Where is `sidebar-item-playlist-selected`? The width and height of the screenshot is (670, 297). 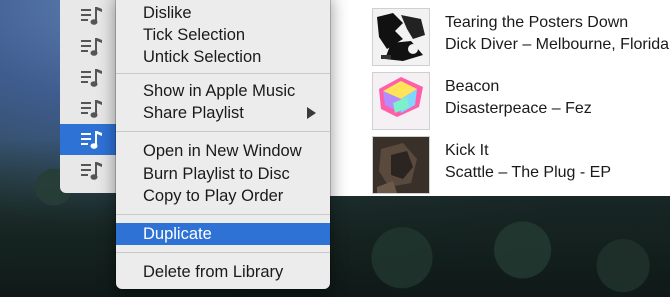 sidebar-item-playlist-selected is located at coordinates (90, 139).